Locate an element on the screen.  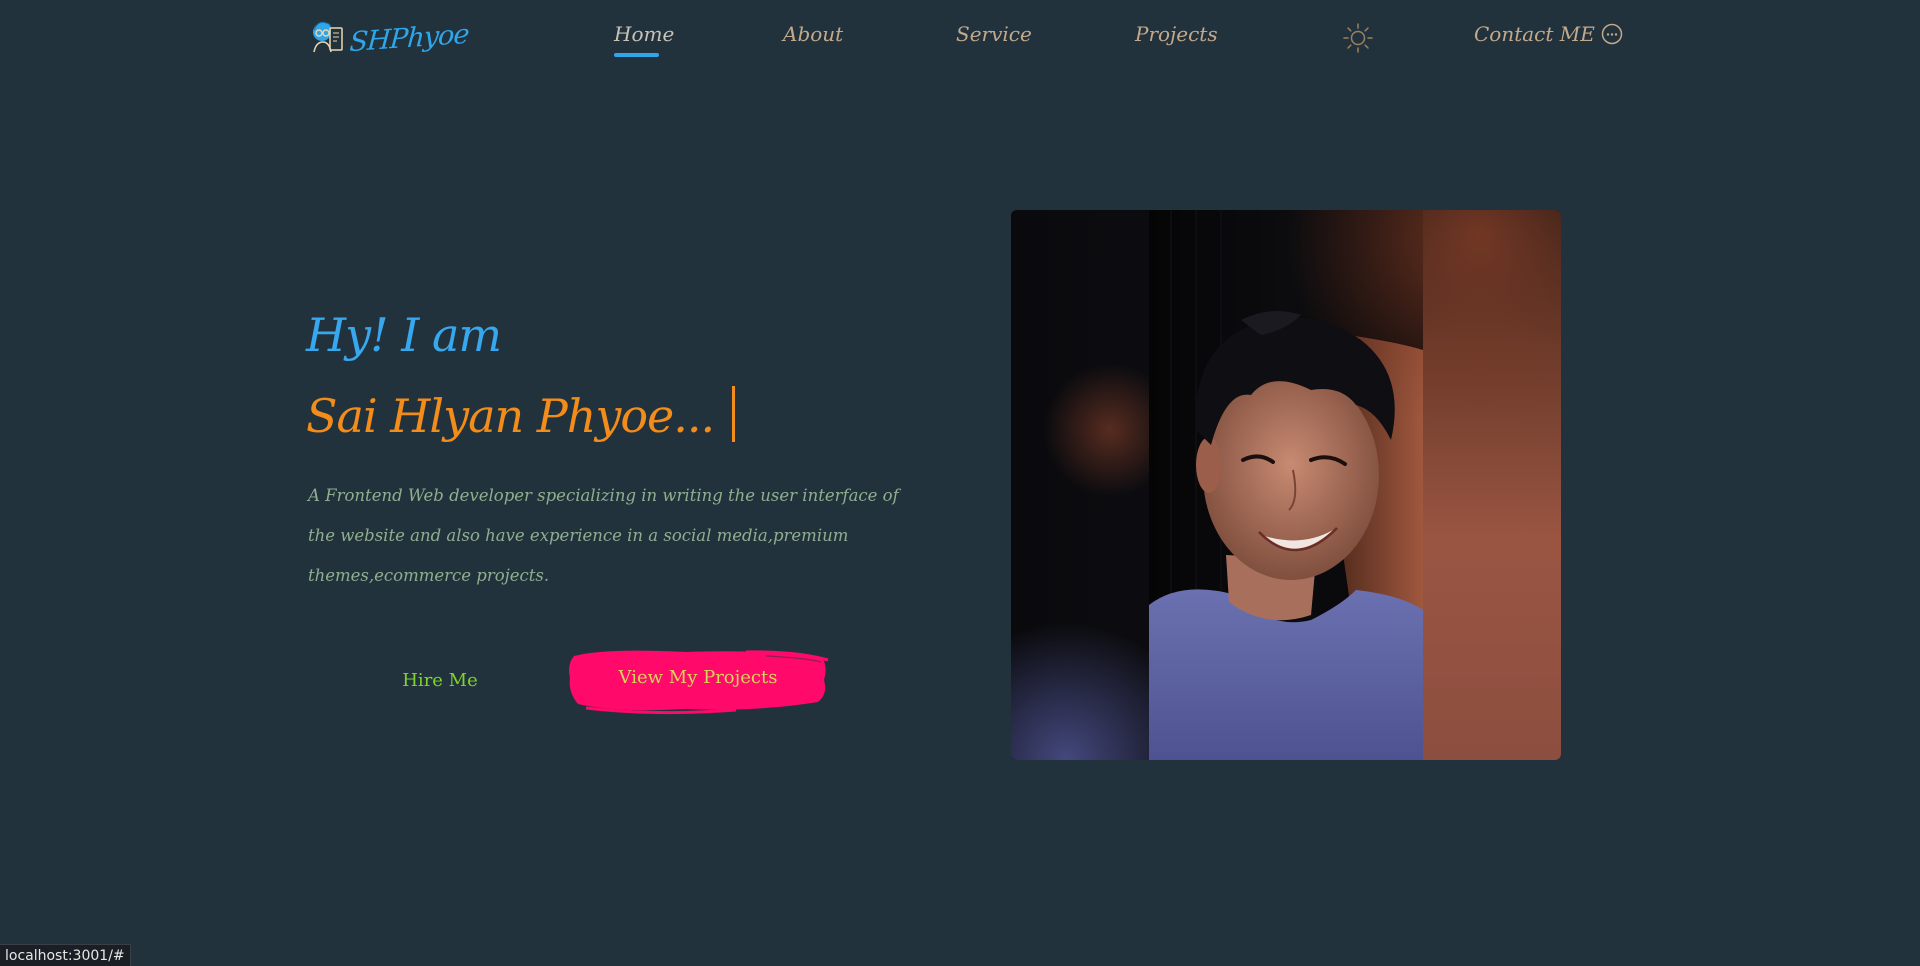
view-projects-button: View My Projects is located at coordinates (698, 681).